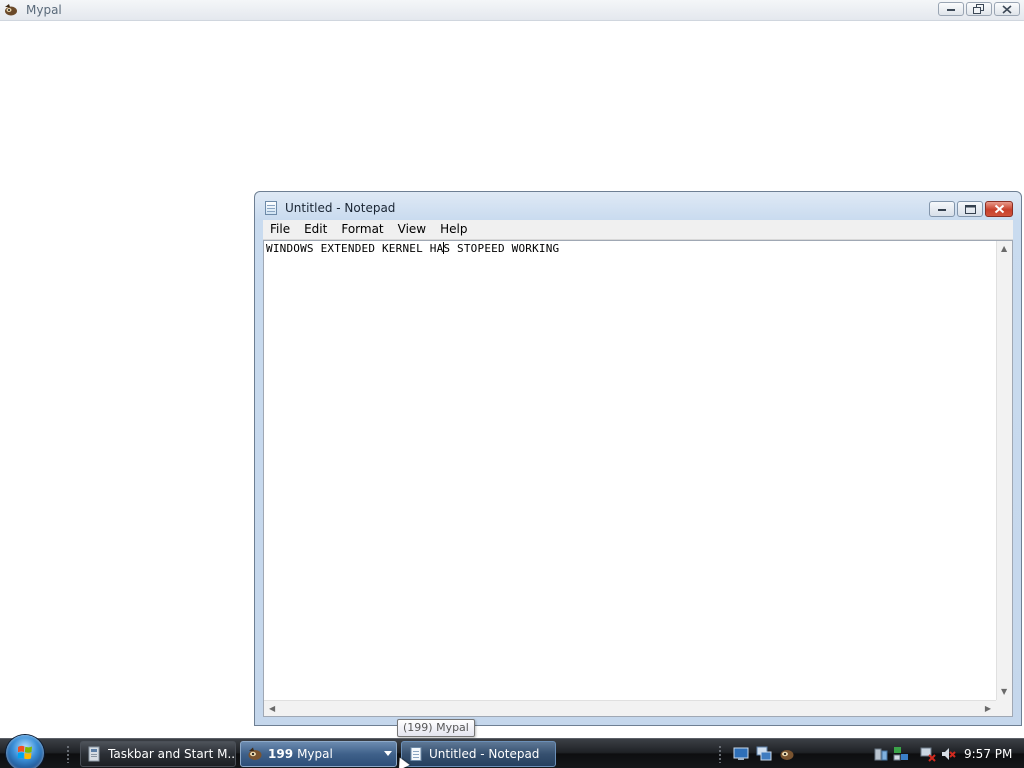 This screenshot has width=1024, height=768. Describe the element at coordinates (630, 708) in the screenshot. I see `horizontal-scrollbar: ◀ ▶` at that location.